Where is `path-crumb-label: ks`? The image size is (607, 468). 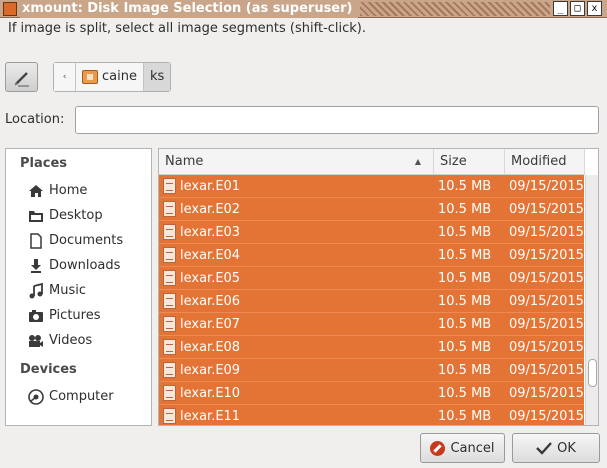
path-crumb-label: ks is located at coordinates (157, 76).